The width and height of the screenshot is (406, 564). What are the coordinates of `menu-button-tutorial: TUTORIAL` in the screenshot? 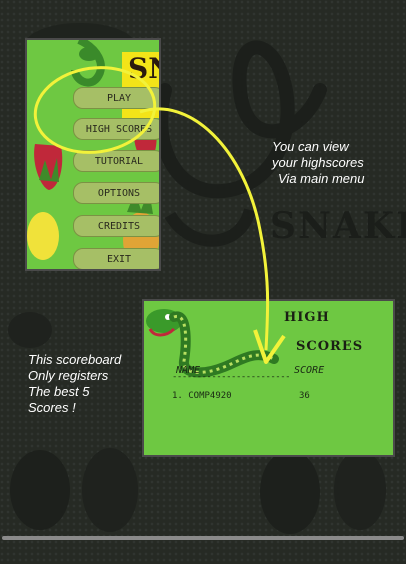 It's located at (116, 161).